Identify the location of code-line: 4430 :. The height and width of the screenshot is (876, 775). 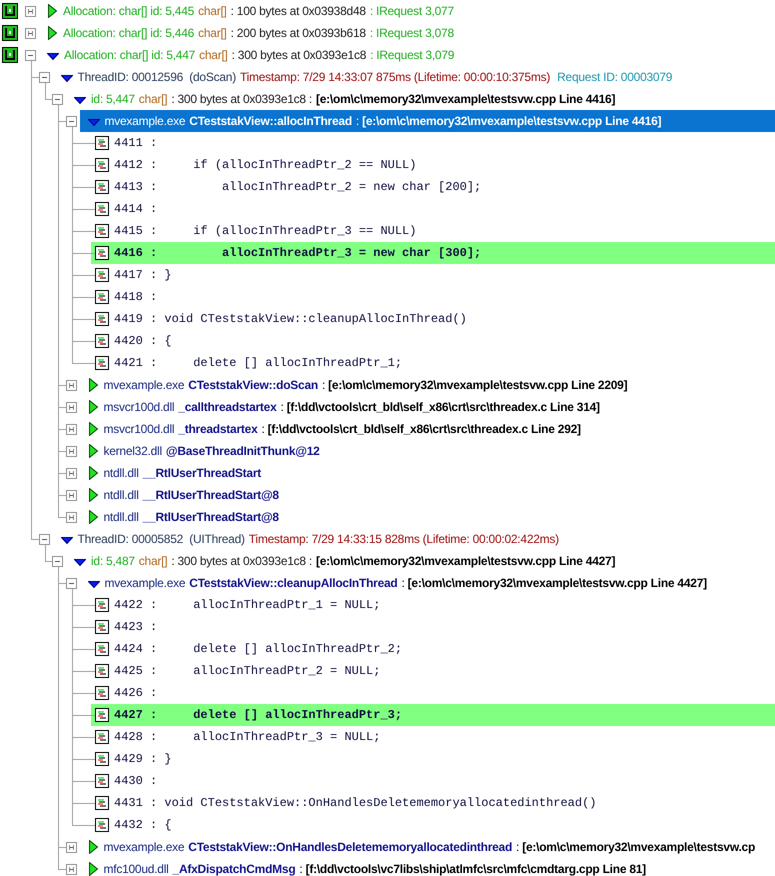
(136, 781).